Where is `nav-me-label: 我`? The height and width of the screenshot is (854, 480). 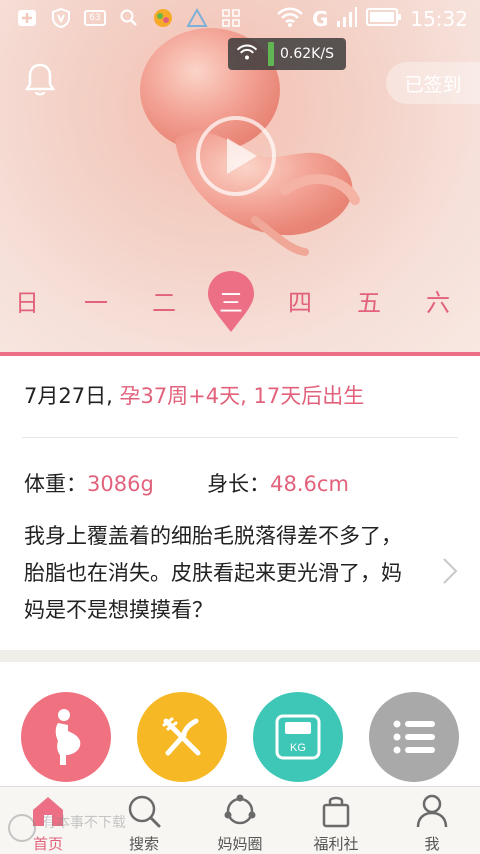 nav-me-label: 我 is located at coordinates (432, 844).